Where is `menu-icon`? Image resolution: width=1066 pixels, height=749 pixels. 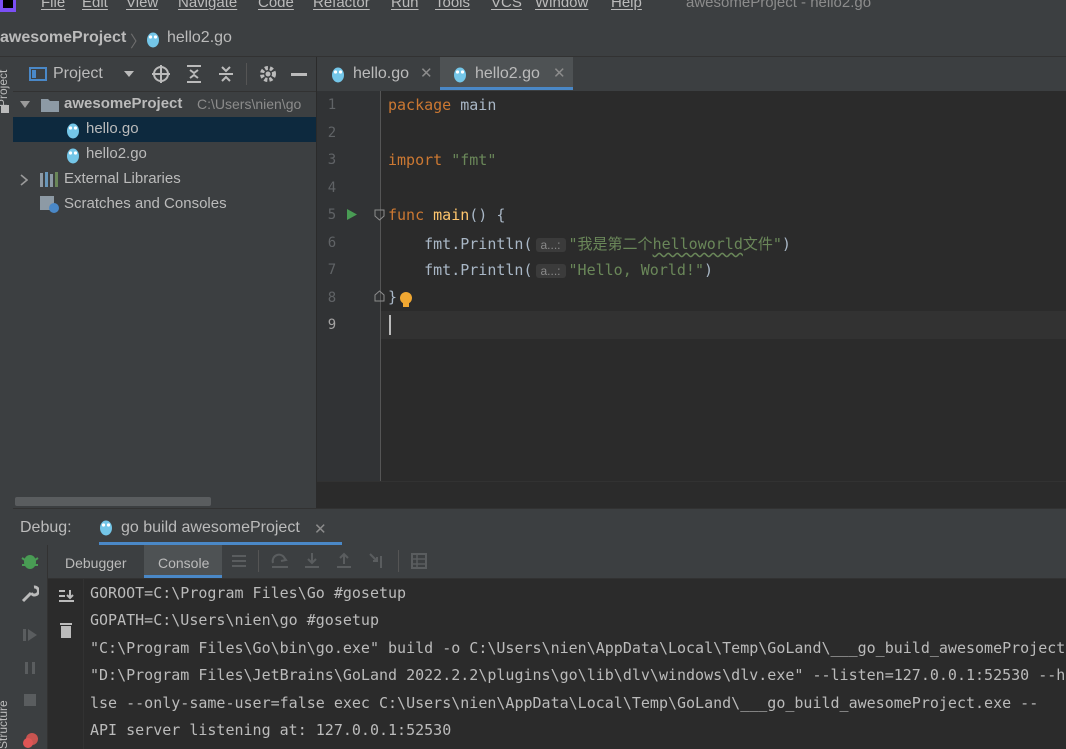
menu-icon is located at coordinates (239, 561).